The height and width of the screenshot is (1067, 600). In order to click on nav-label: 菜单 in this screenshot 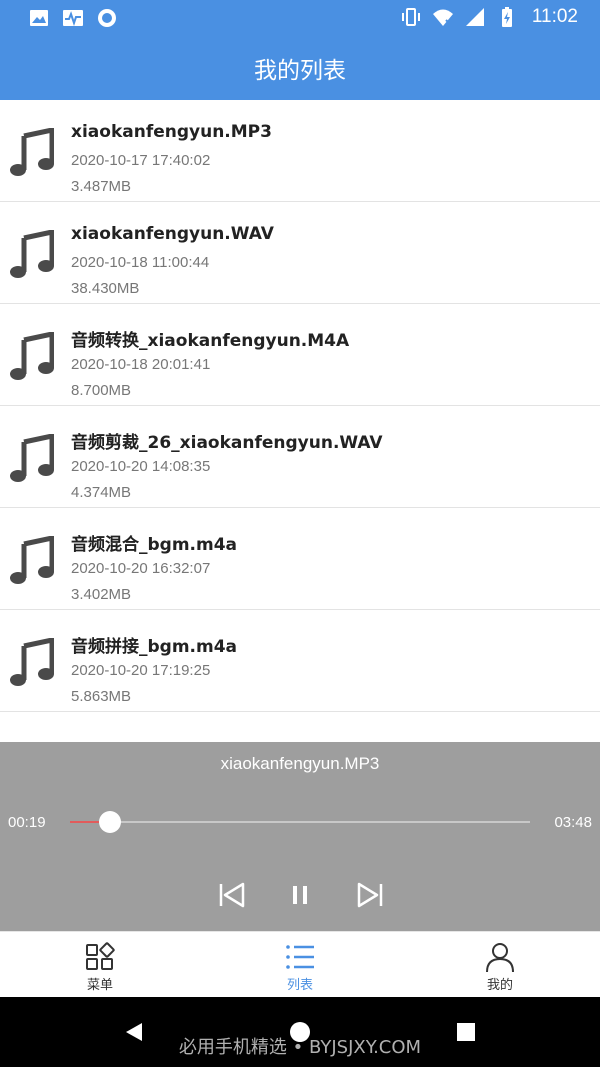, I will do `click(99, 985)`.